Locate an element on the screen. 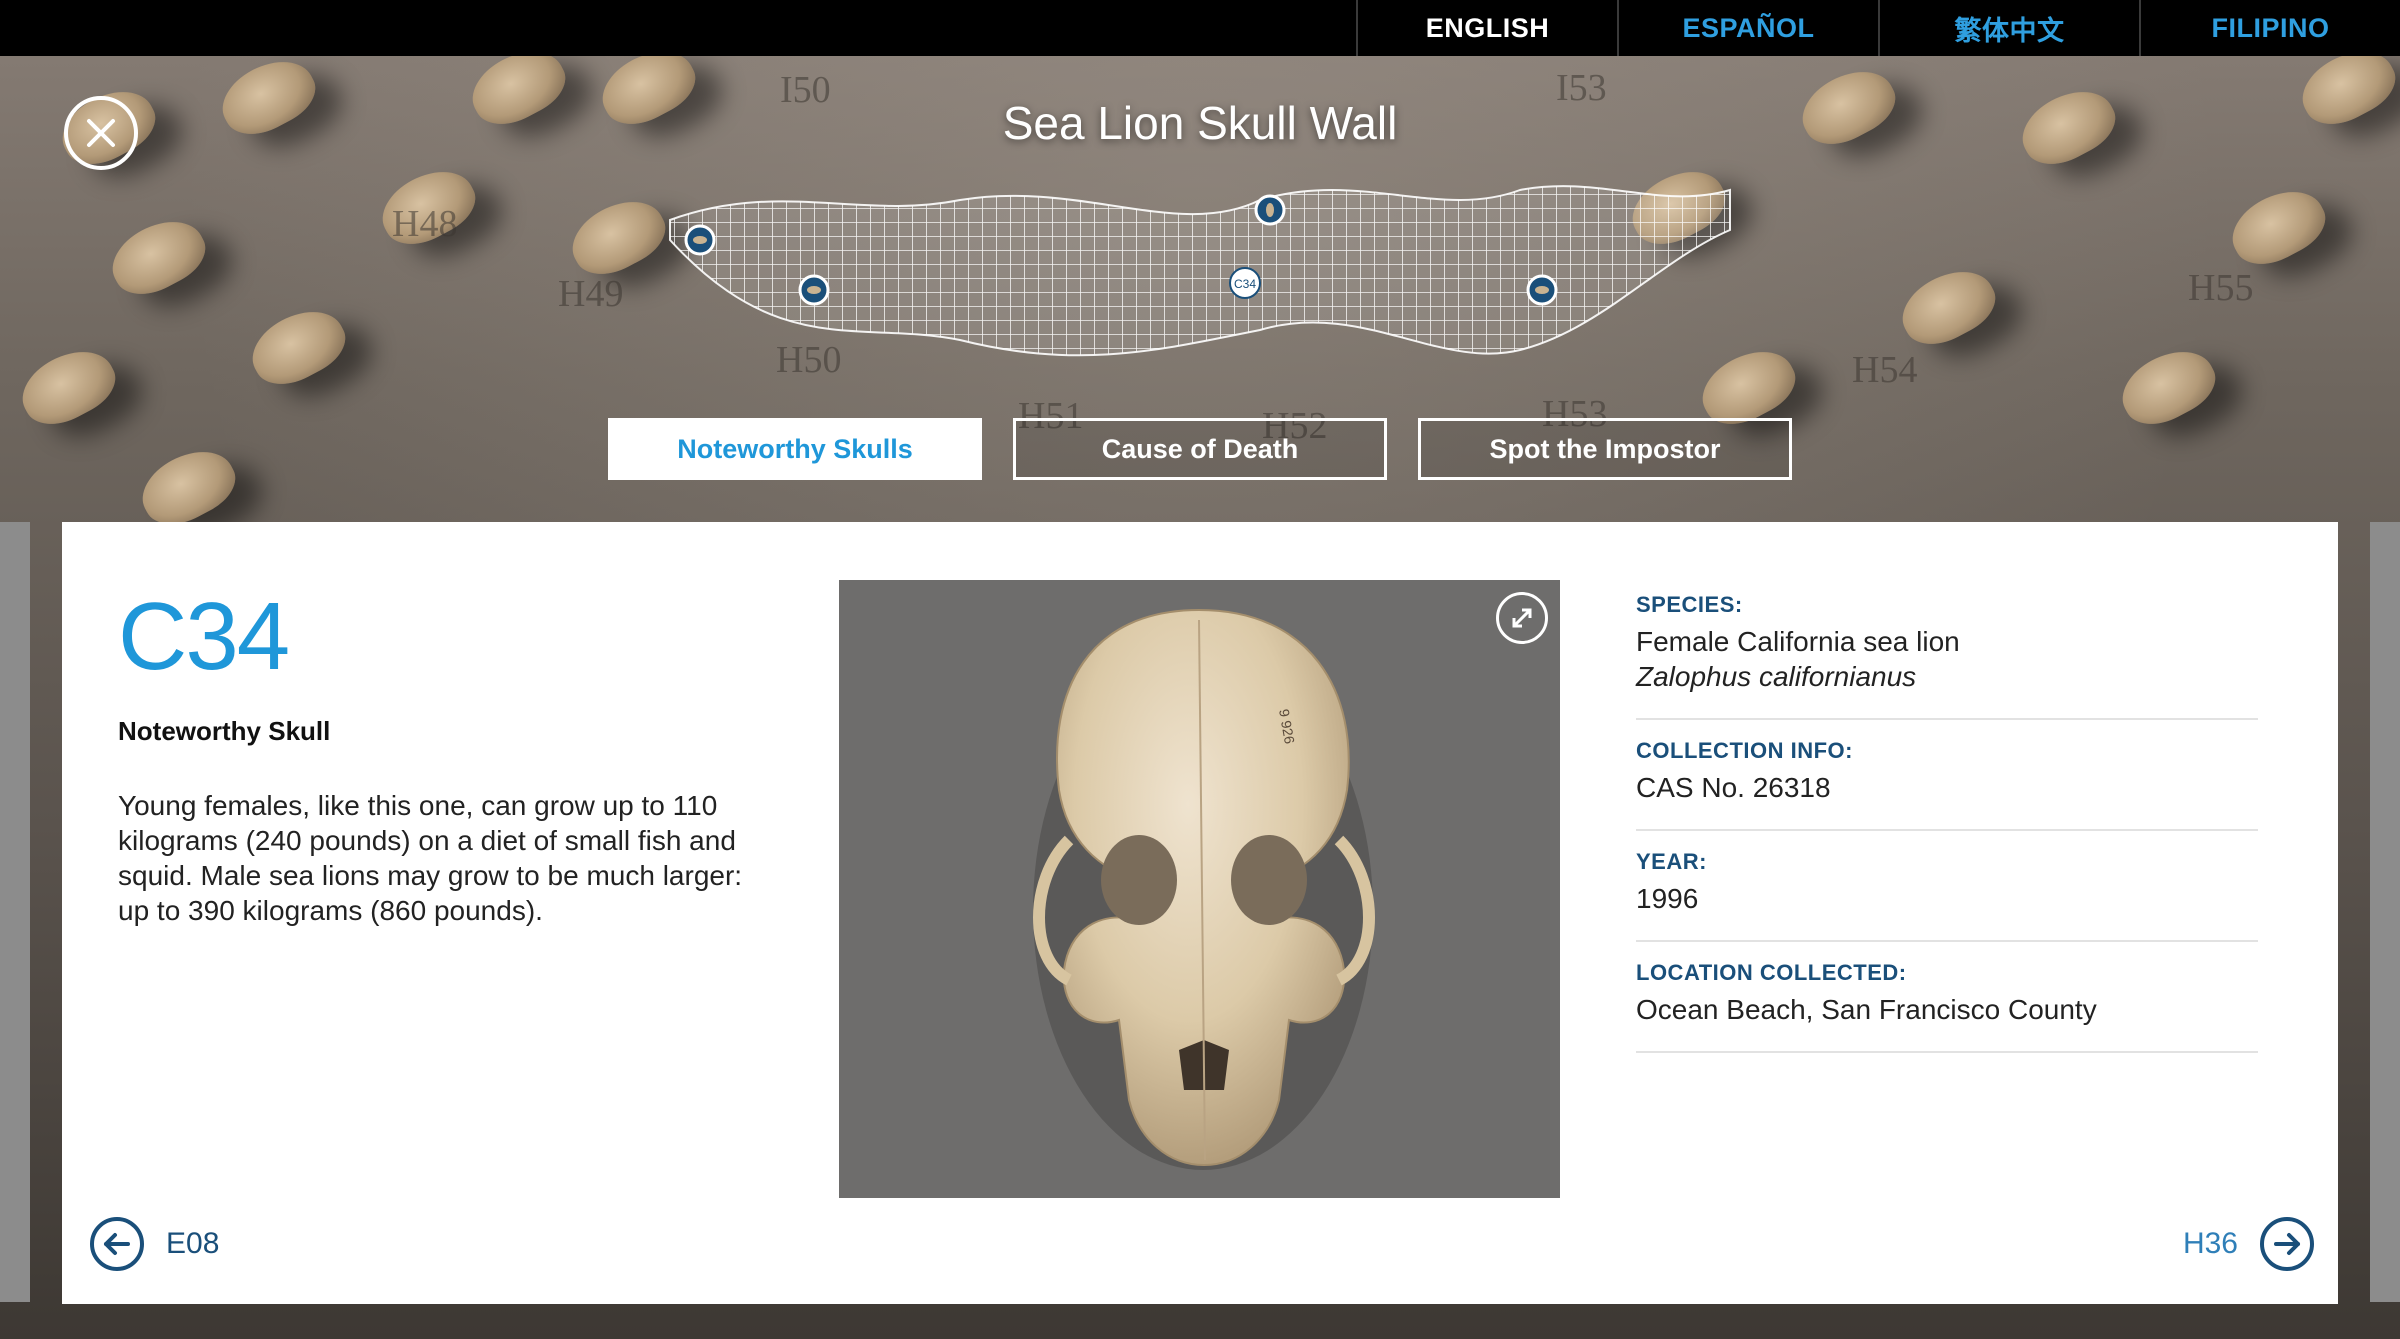 Image resolution: width=2400 pixels, height=1339 pixels. wall-tag: H55 is located at coordinates (2221, 288).